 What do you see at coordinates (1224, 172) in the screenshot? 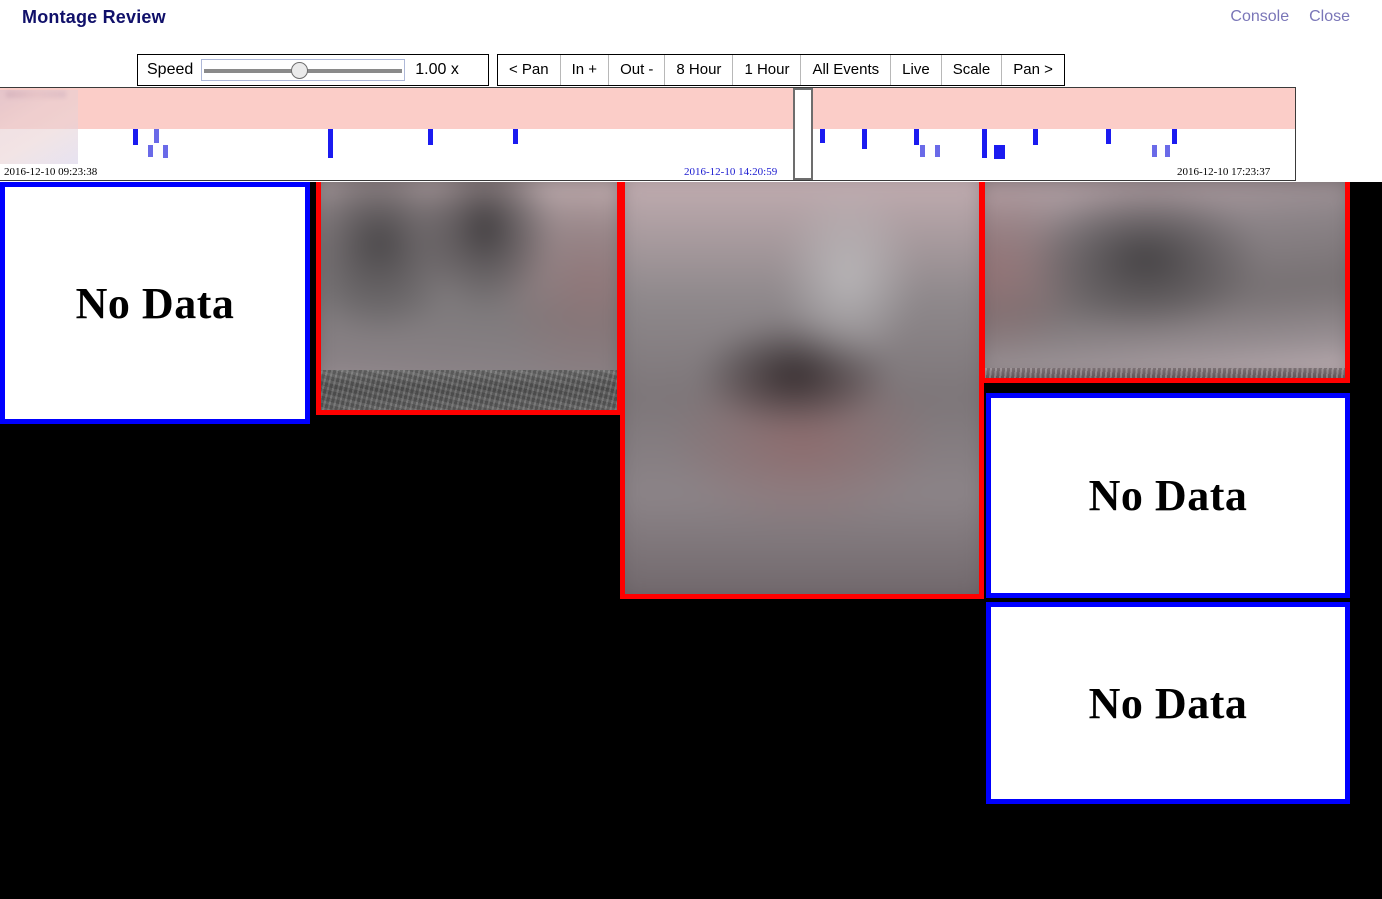
I see `timeline-end-time: 2016-12-10 17:23:37` at bounding box center [1224, 172].